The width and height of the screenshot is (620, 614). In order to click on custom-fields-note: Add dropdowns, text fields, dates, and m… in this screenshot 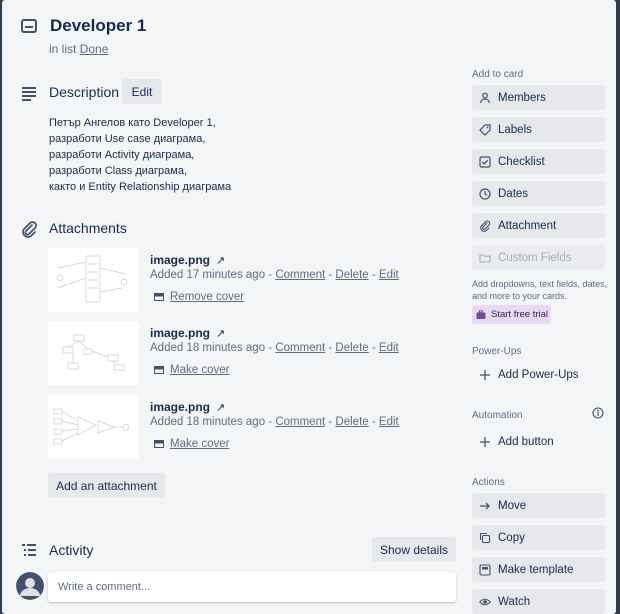, I will do `click(540, 290)`.